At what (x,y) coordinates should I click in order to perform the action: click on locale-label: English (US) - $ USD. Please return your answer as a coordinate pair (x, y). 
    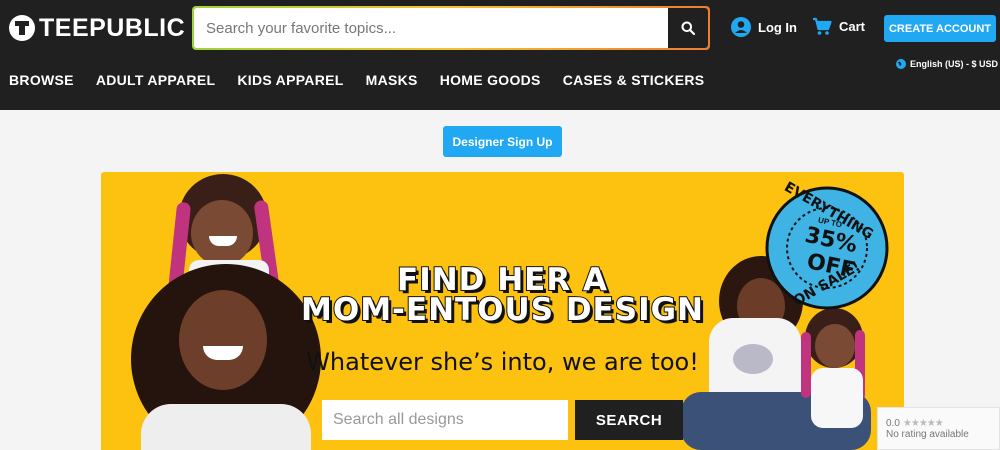
    Looking at the image, I should click on (954, 64).